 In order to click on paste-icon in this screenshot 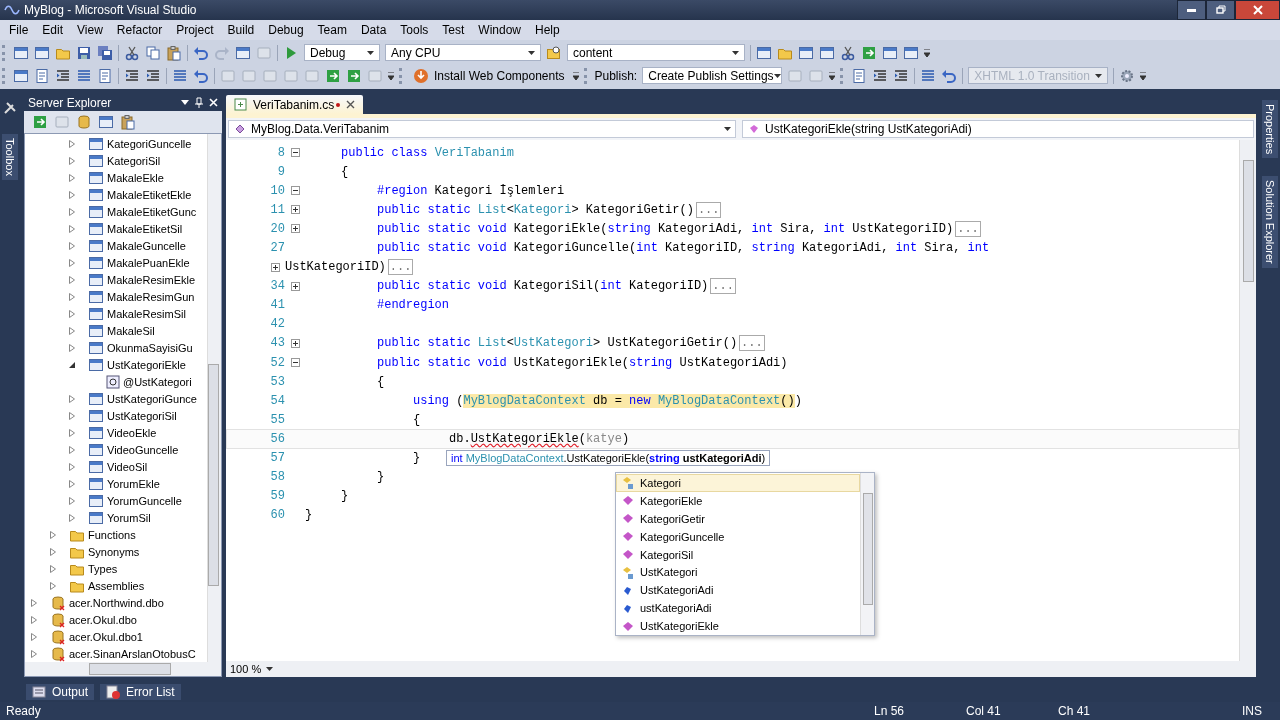, I will do `click(174, 52)`.